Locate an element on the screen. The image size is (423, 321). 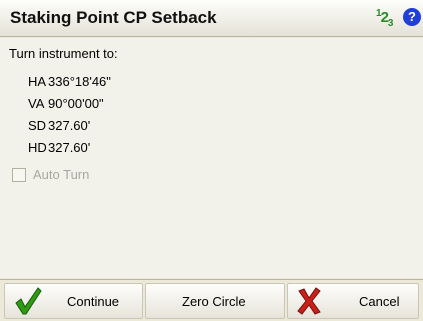
cancel-label: Cancel is located at coordinates (379, 301).